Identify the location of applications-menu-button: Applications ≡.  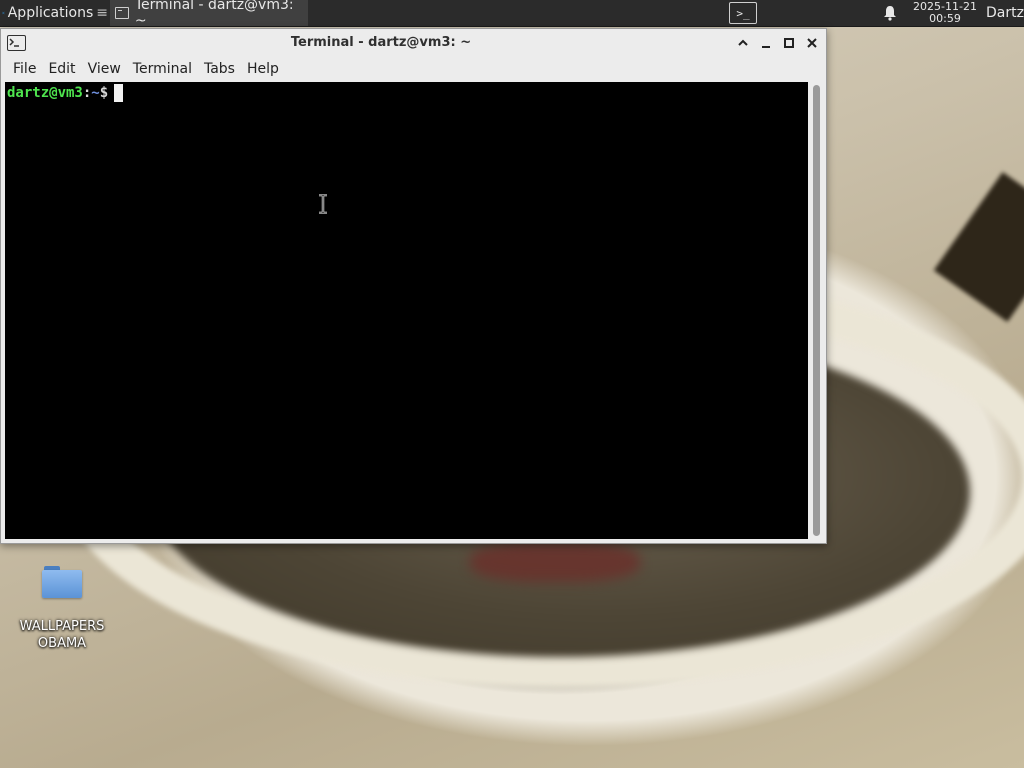
(54, 13).